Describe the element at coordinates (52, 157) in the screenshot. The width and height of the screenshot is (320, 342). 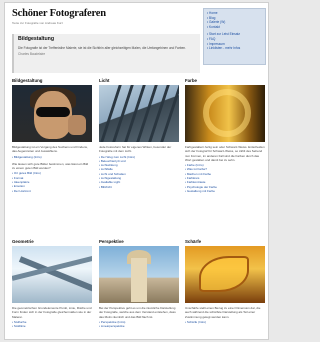
I see `card-link: Bildgestaltung (Intro)` at that location.